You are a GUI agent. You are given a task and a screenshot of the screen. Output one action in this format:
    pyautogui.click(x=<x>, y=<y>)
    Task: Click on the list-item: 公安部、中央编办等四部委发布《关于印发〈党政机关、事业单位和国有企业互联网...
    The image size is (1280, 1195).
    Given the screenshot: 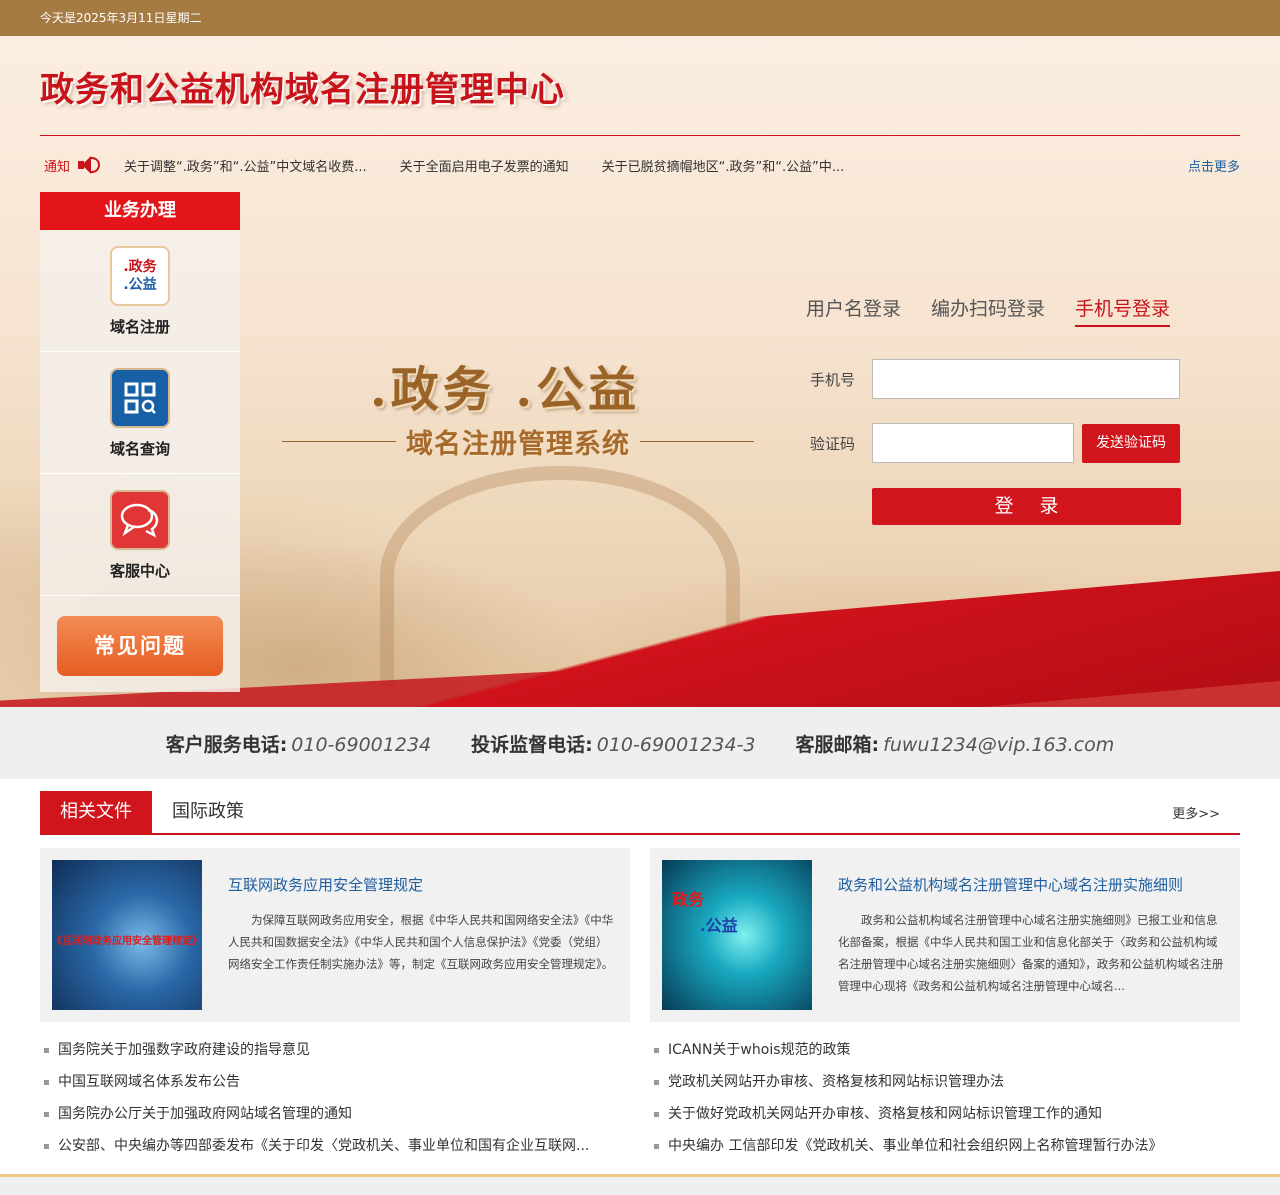 What is the action you would take?
    pyautogui.click(x=335, y=1146)
    